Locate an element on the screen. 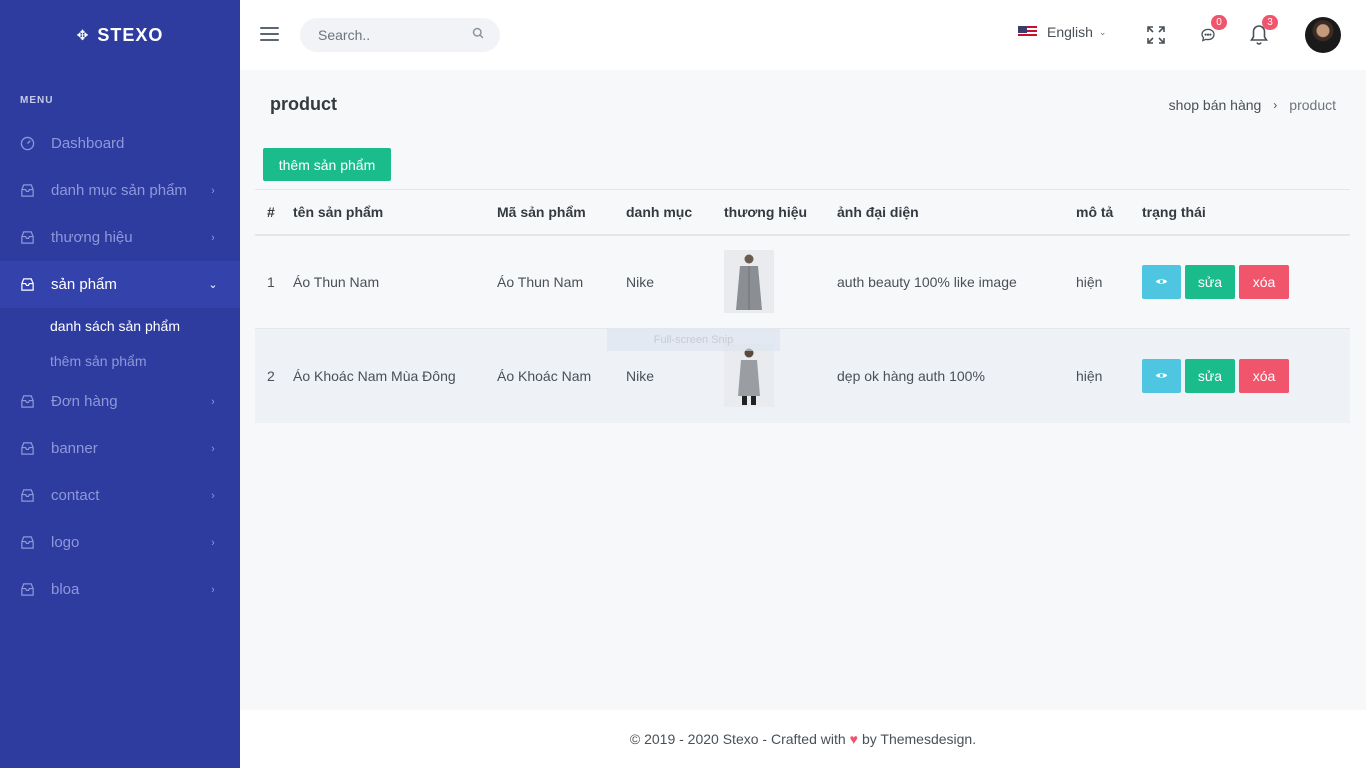 The width and height of the screenshot is (1366, 768). col-header-index: # is located at coordinates (271, 211).